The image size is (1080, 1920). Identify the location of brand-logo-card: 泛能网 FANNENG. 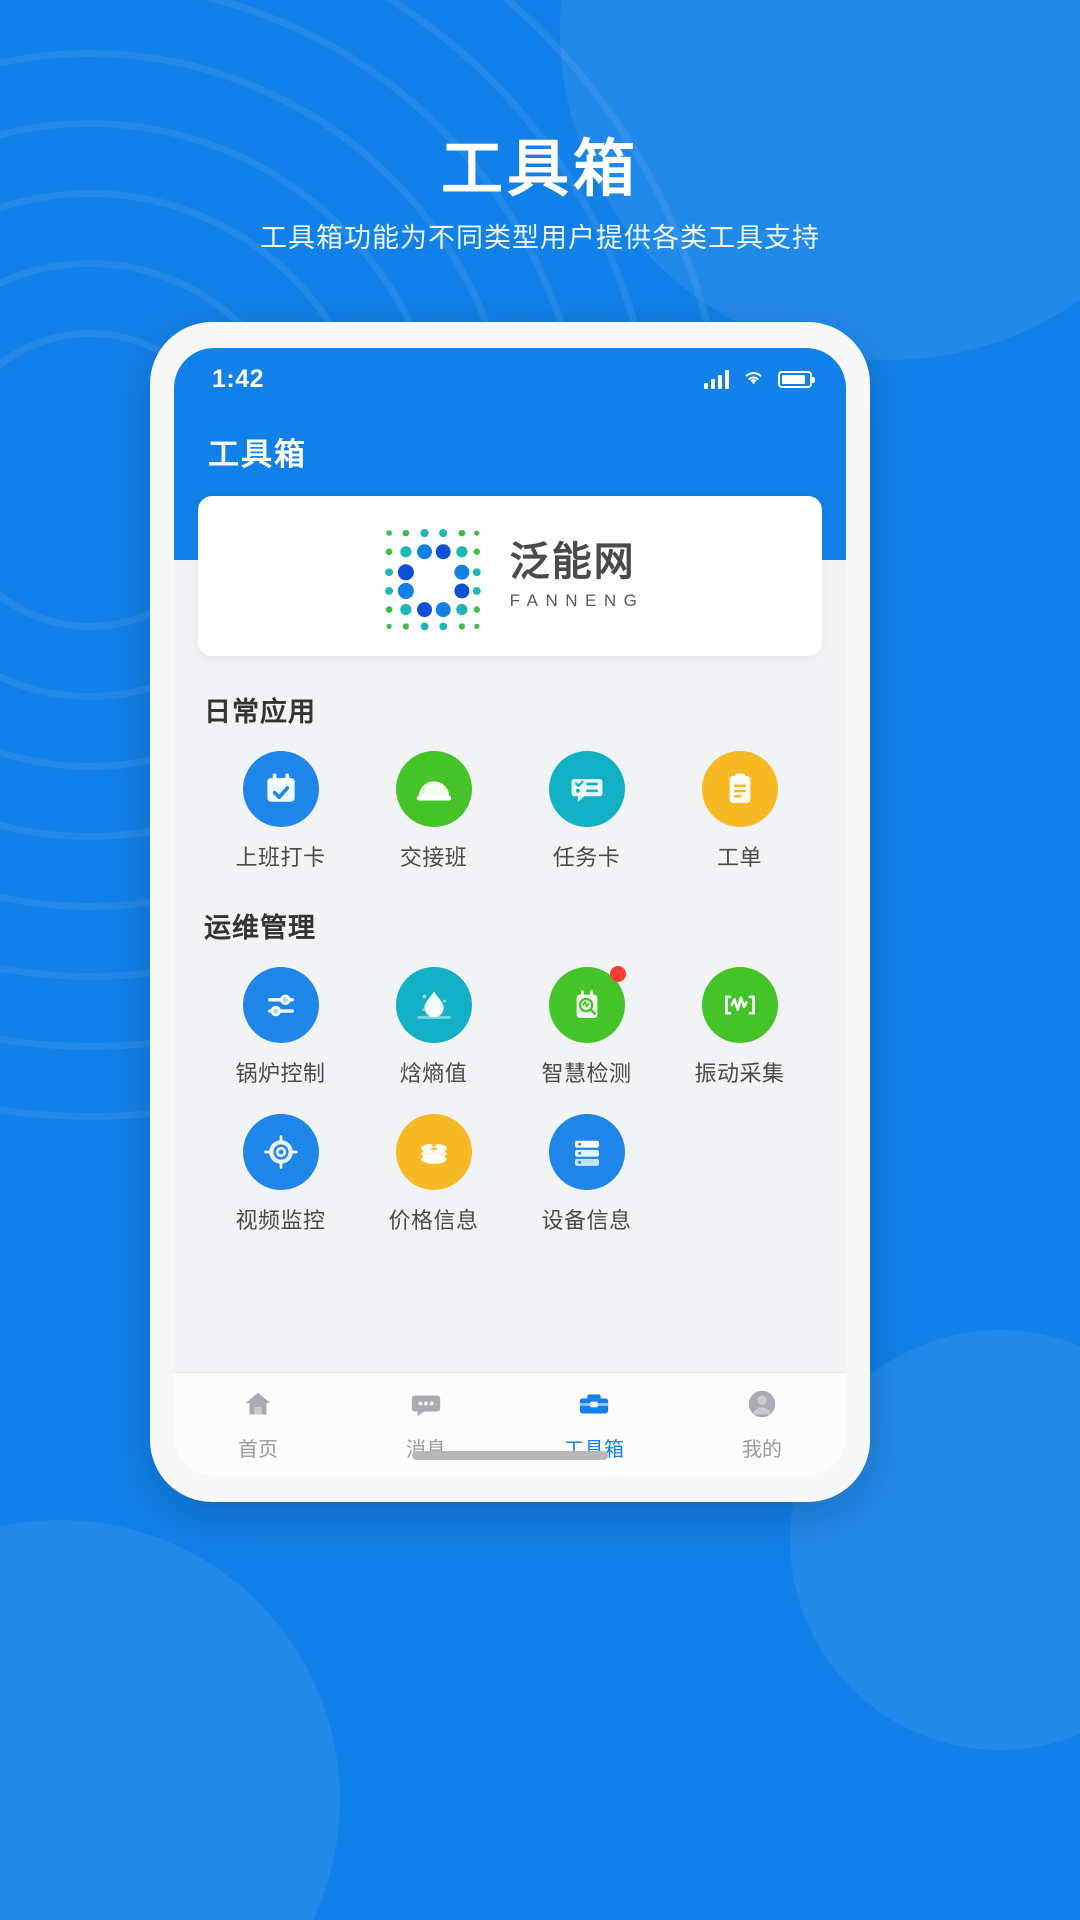
(510, 576).